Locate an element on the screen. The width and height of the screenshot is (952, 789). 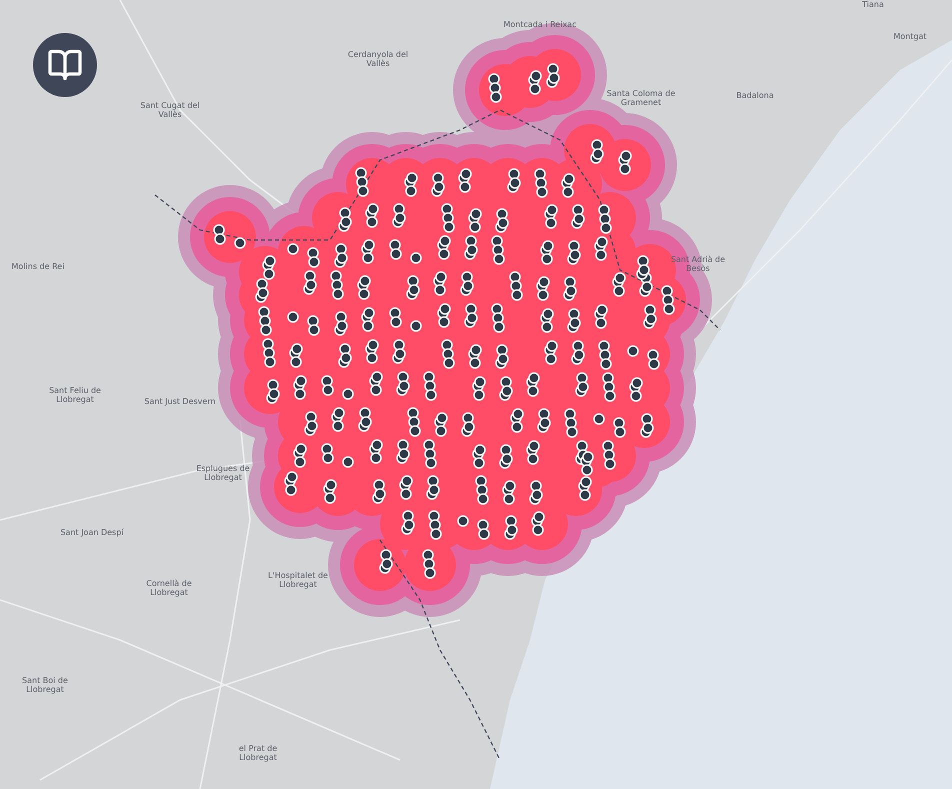
place-label: Montgat is located at coordinates (910, 37).